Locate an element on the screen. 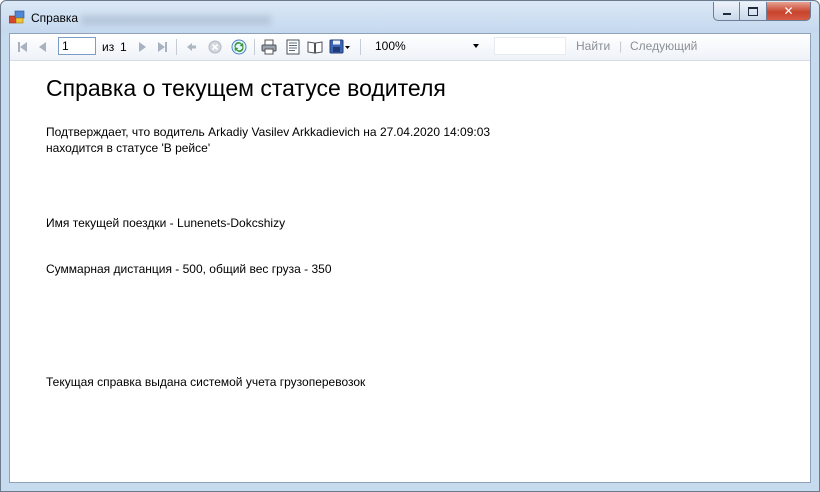  first-page-button is located at coordinates (22, 47).